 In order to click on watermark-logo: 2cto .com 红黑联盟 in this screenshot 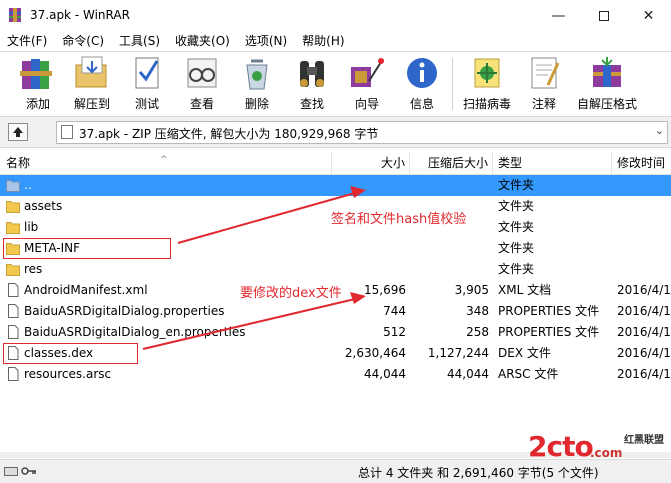, I will do `click(596, 446)`.